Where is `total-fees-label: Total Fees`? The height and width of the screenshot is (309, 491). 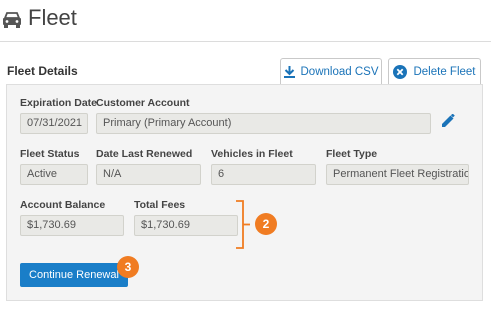
total-fees-label: Total Fees is located at coordinates (160, 205).